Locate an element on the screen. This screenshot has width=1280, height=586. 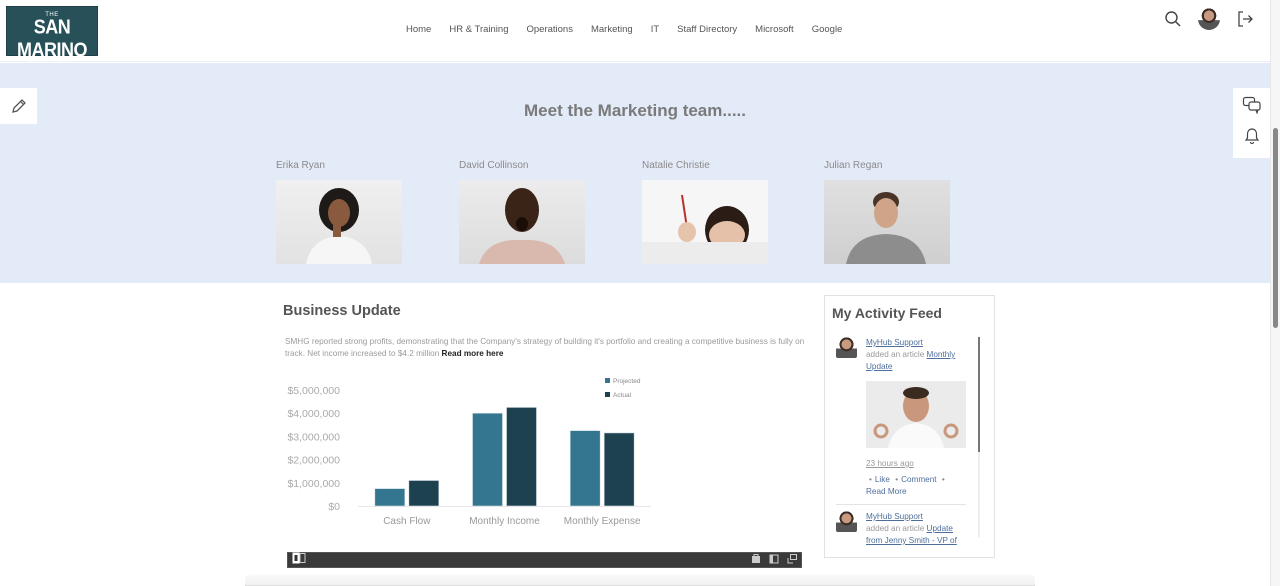
activity-feed-title: My Activity Feed is located at coordinates (887, 313).